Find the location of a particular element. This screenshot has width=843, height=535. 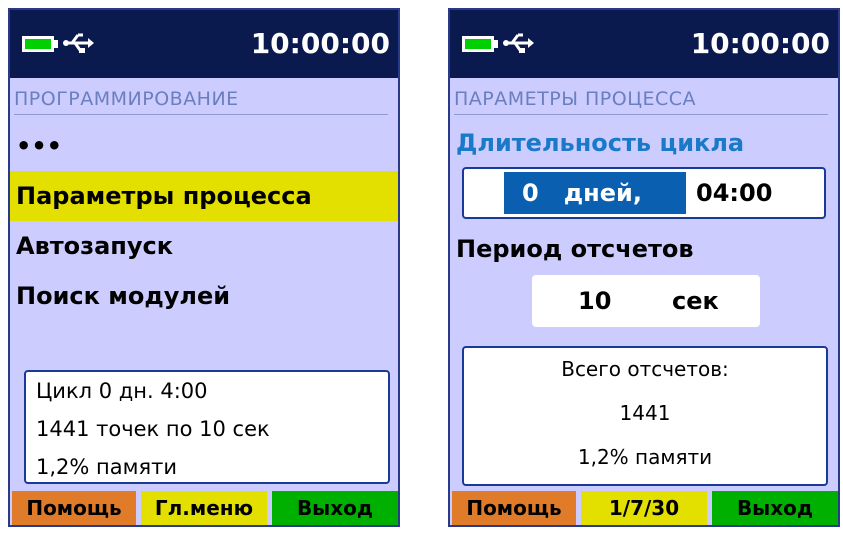

totals-box: Всего отсчетов: 1441 1,2% памяти is located at coordinates (645, 416).